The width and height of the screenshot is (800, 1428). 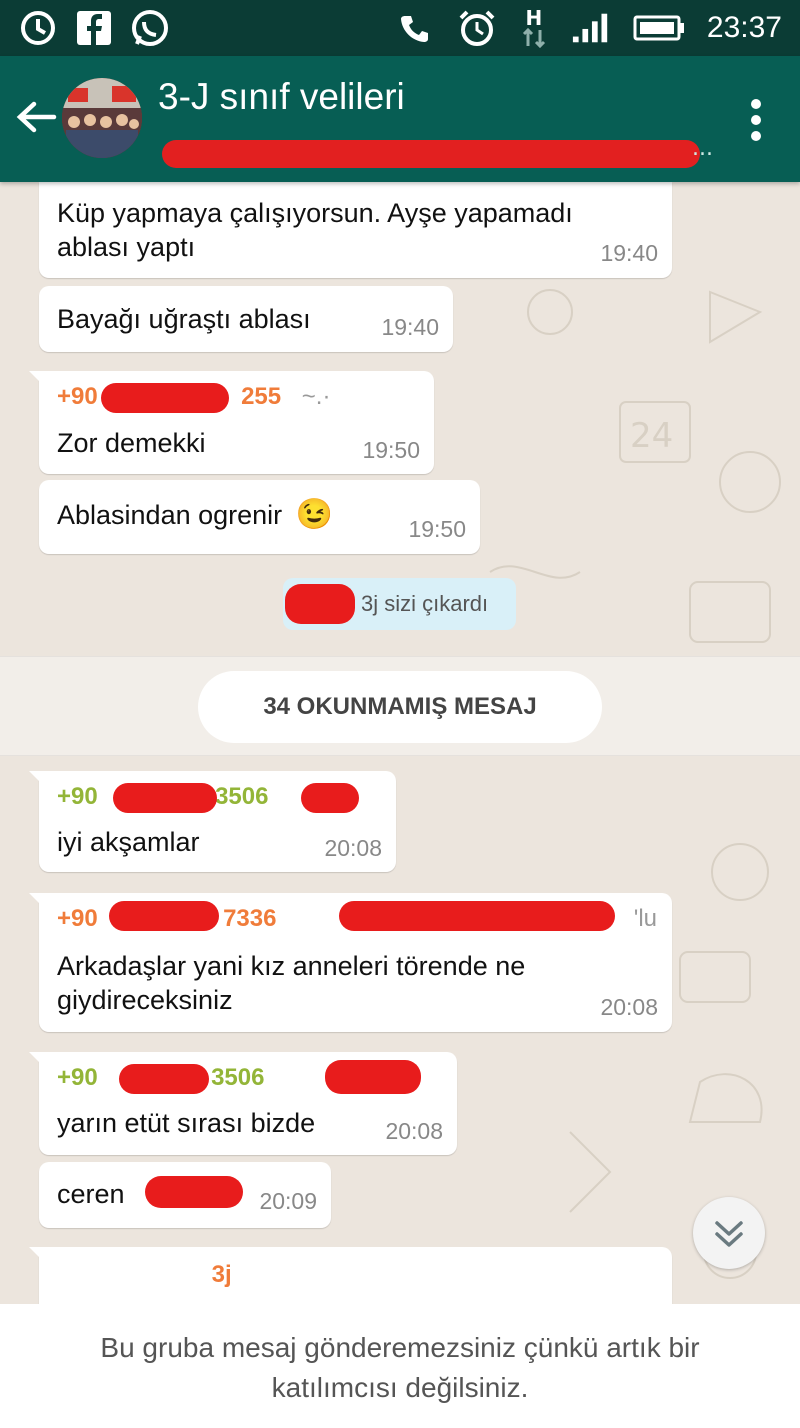 What do you see at coordinates (350, 1275) in the screenshot?
I see `message-bubble: 3j` at bounding box center [350, 1275].